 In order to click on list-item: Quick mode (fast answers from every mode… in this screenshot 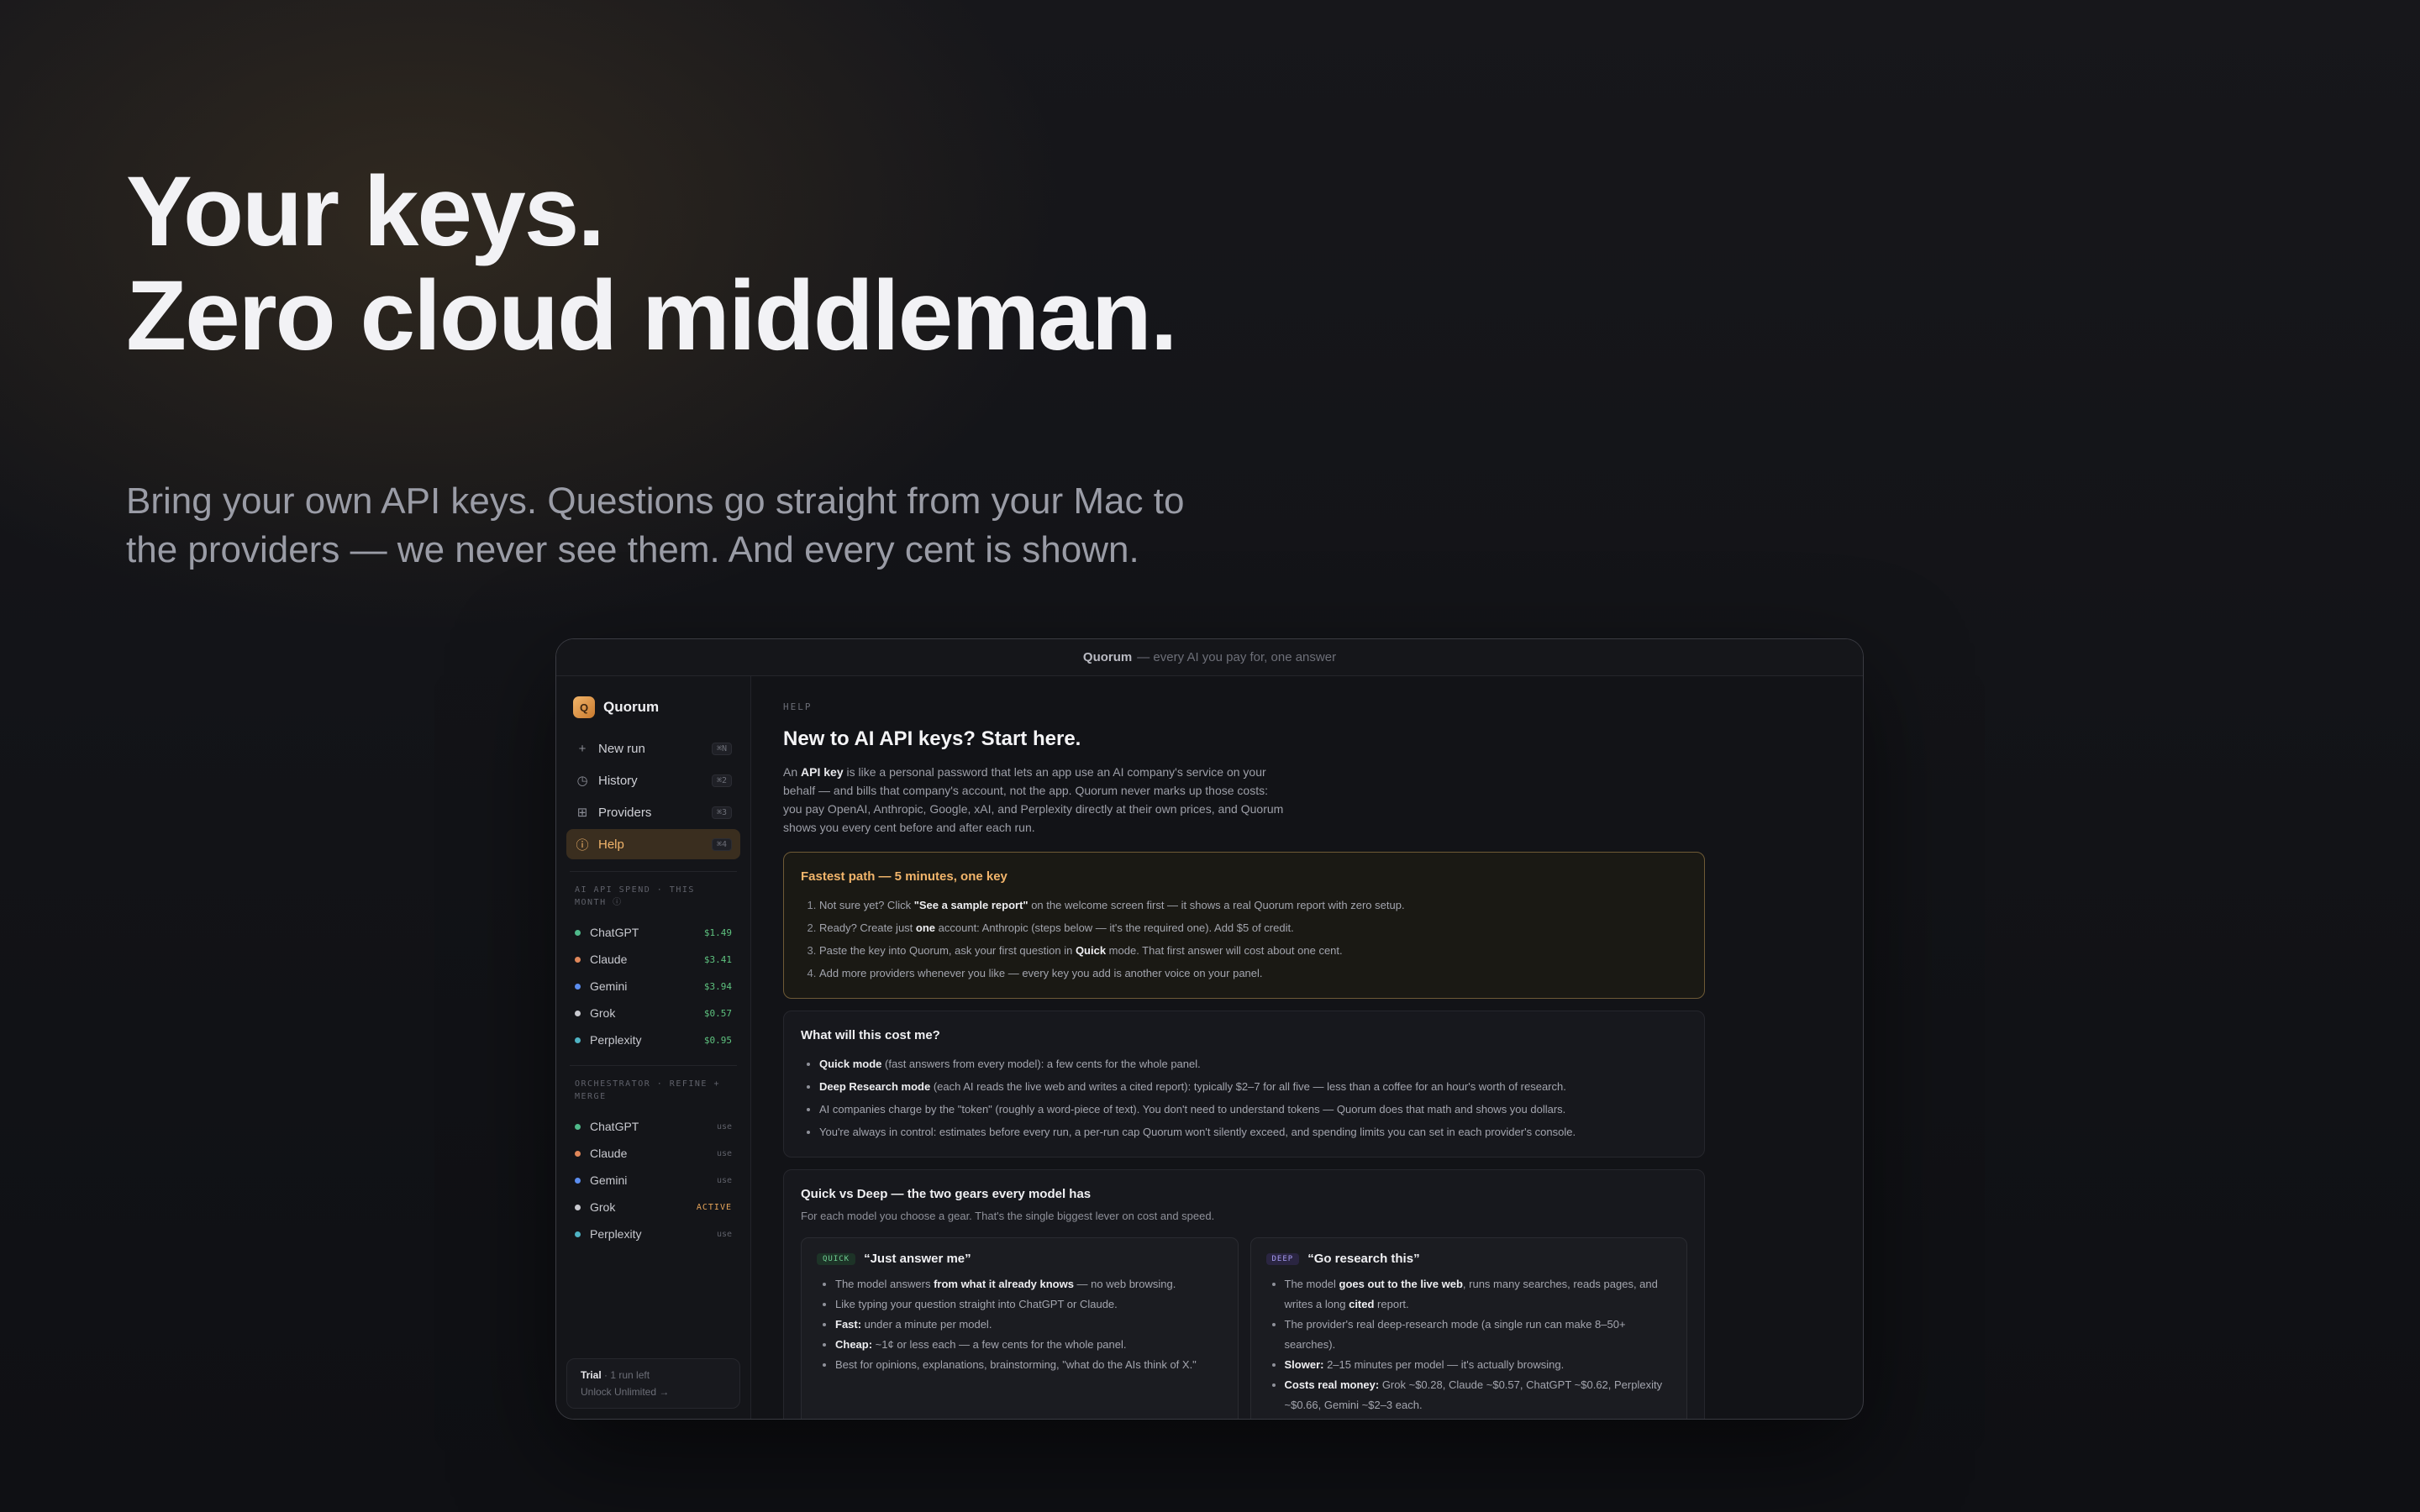, I will do `click(1253, 1064)`.